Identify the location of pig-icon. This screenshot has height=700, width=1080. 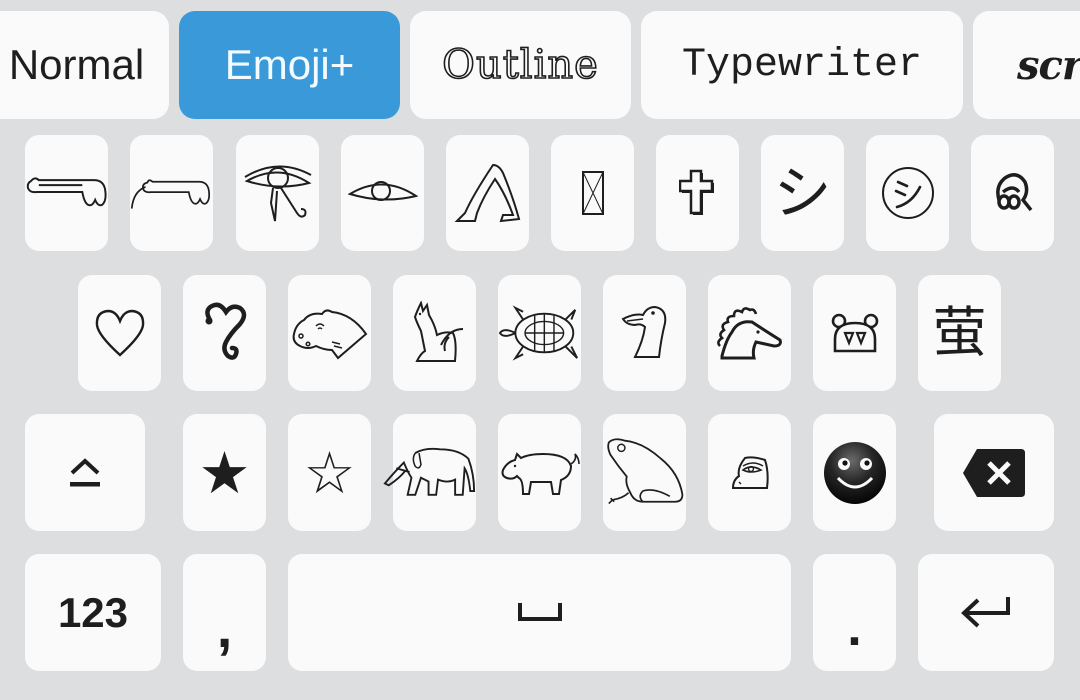
(540, 473).